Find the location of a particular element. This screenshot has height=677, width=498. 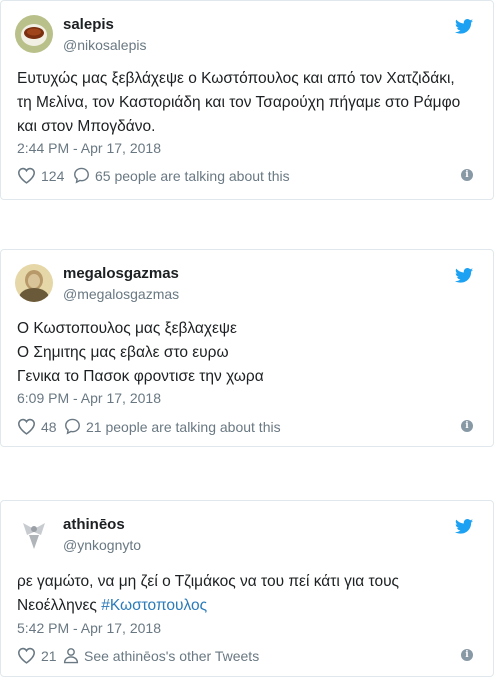

tweet-text-line: και στον Μπογδάνο. is located at coordinates (86, 126).